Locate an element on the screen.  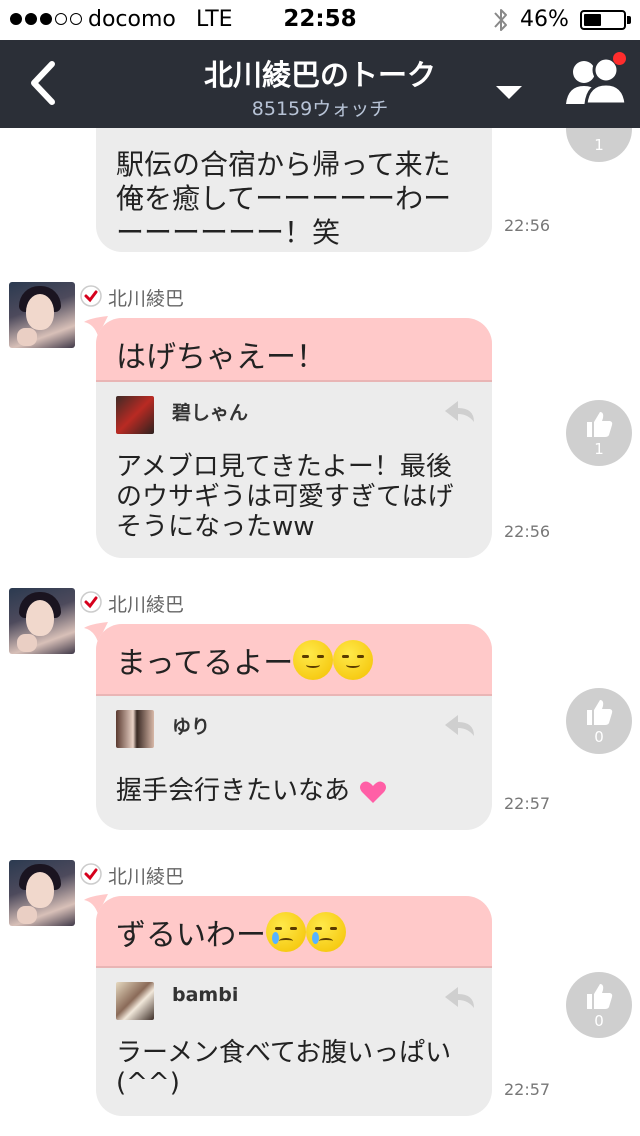
comment-line: 握手会行きたいなあ is located at coordinates (294, 791).